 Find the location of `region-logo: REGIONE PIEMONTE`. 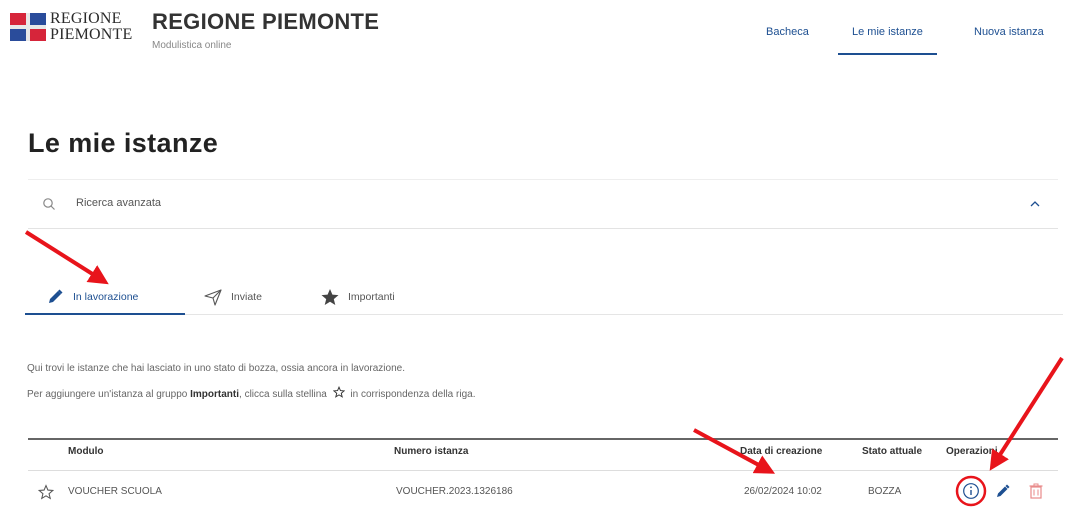

region-logo: REGIONE PIEMONTE is located at coordinates (74, 29).